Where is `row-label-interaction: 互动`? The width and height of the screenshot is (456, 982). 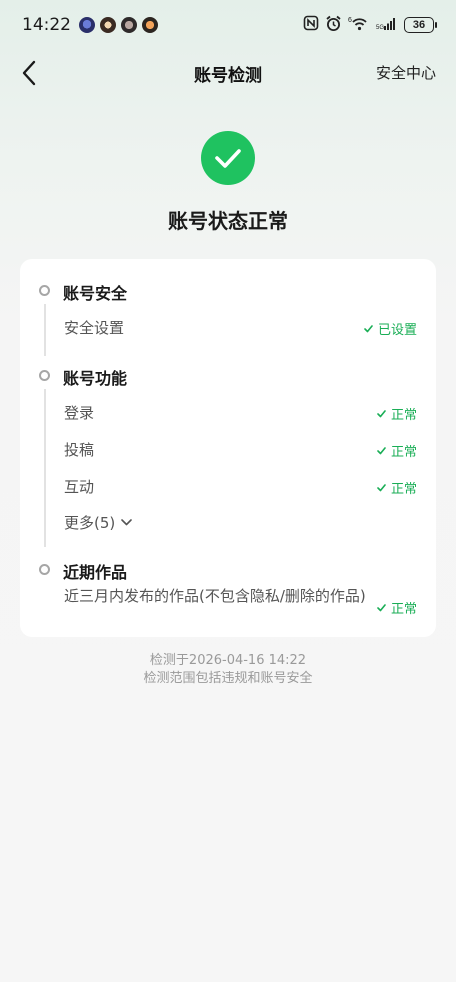 row-label-interaction: 互动 is located at coordinates (79, 487).